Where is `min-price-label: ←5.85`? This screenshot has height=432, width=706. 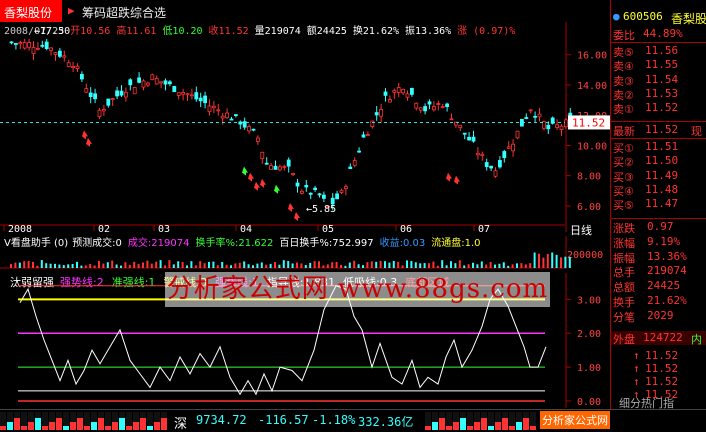 min-price-label: ←5.85 is located at coordinates (321, 209).